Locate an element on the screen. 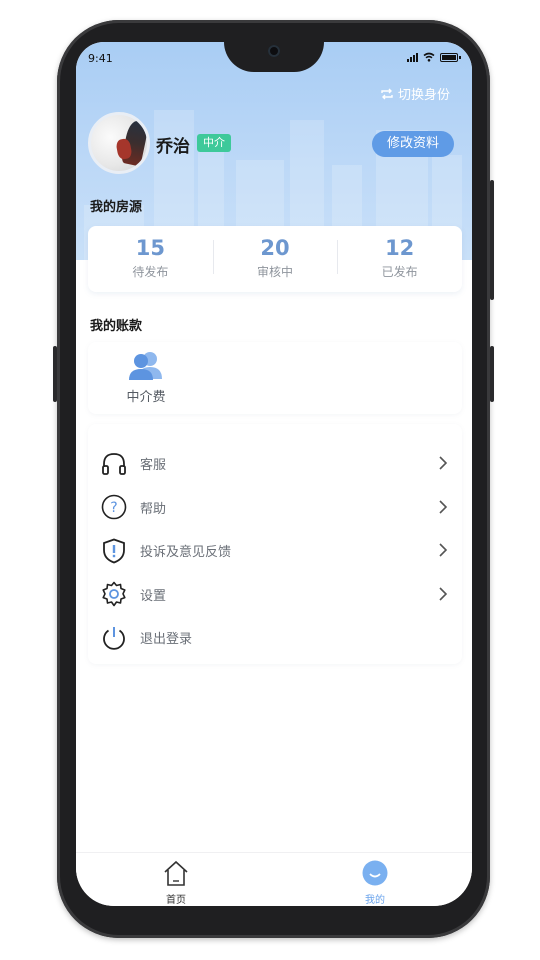 This screenshot has height=960, width=540. stat-pending: 15 待发布 is located at coordinates (150, 259).